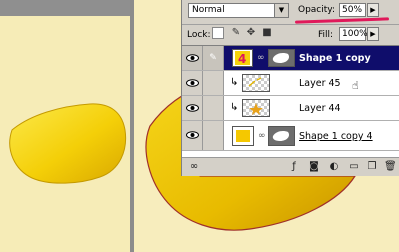 This screenshot has width=399, height=252. I want to click on lock-options: ✎ ✥ ■, so click(249, 33).